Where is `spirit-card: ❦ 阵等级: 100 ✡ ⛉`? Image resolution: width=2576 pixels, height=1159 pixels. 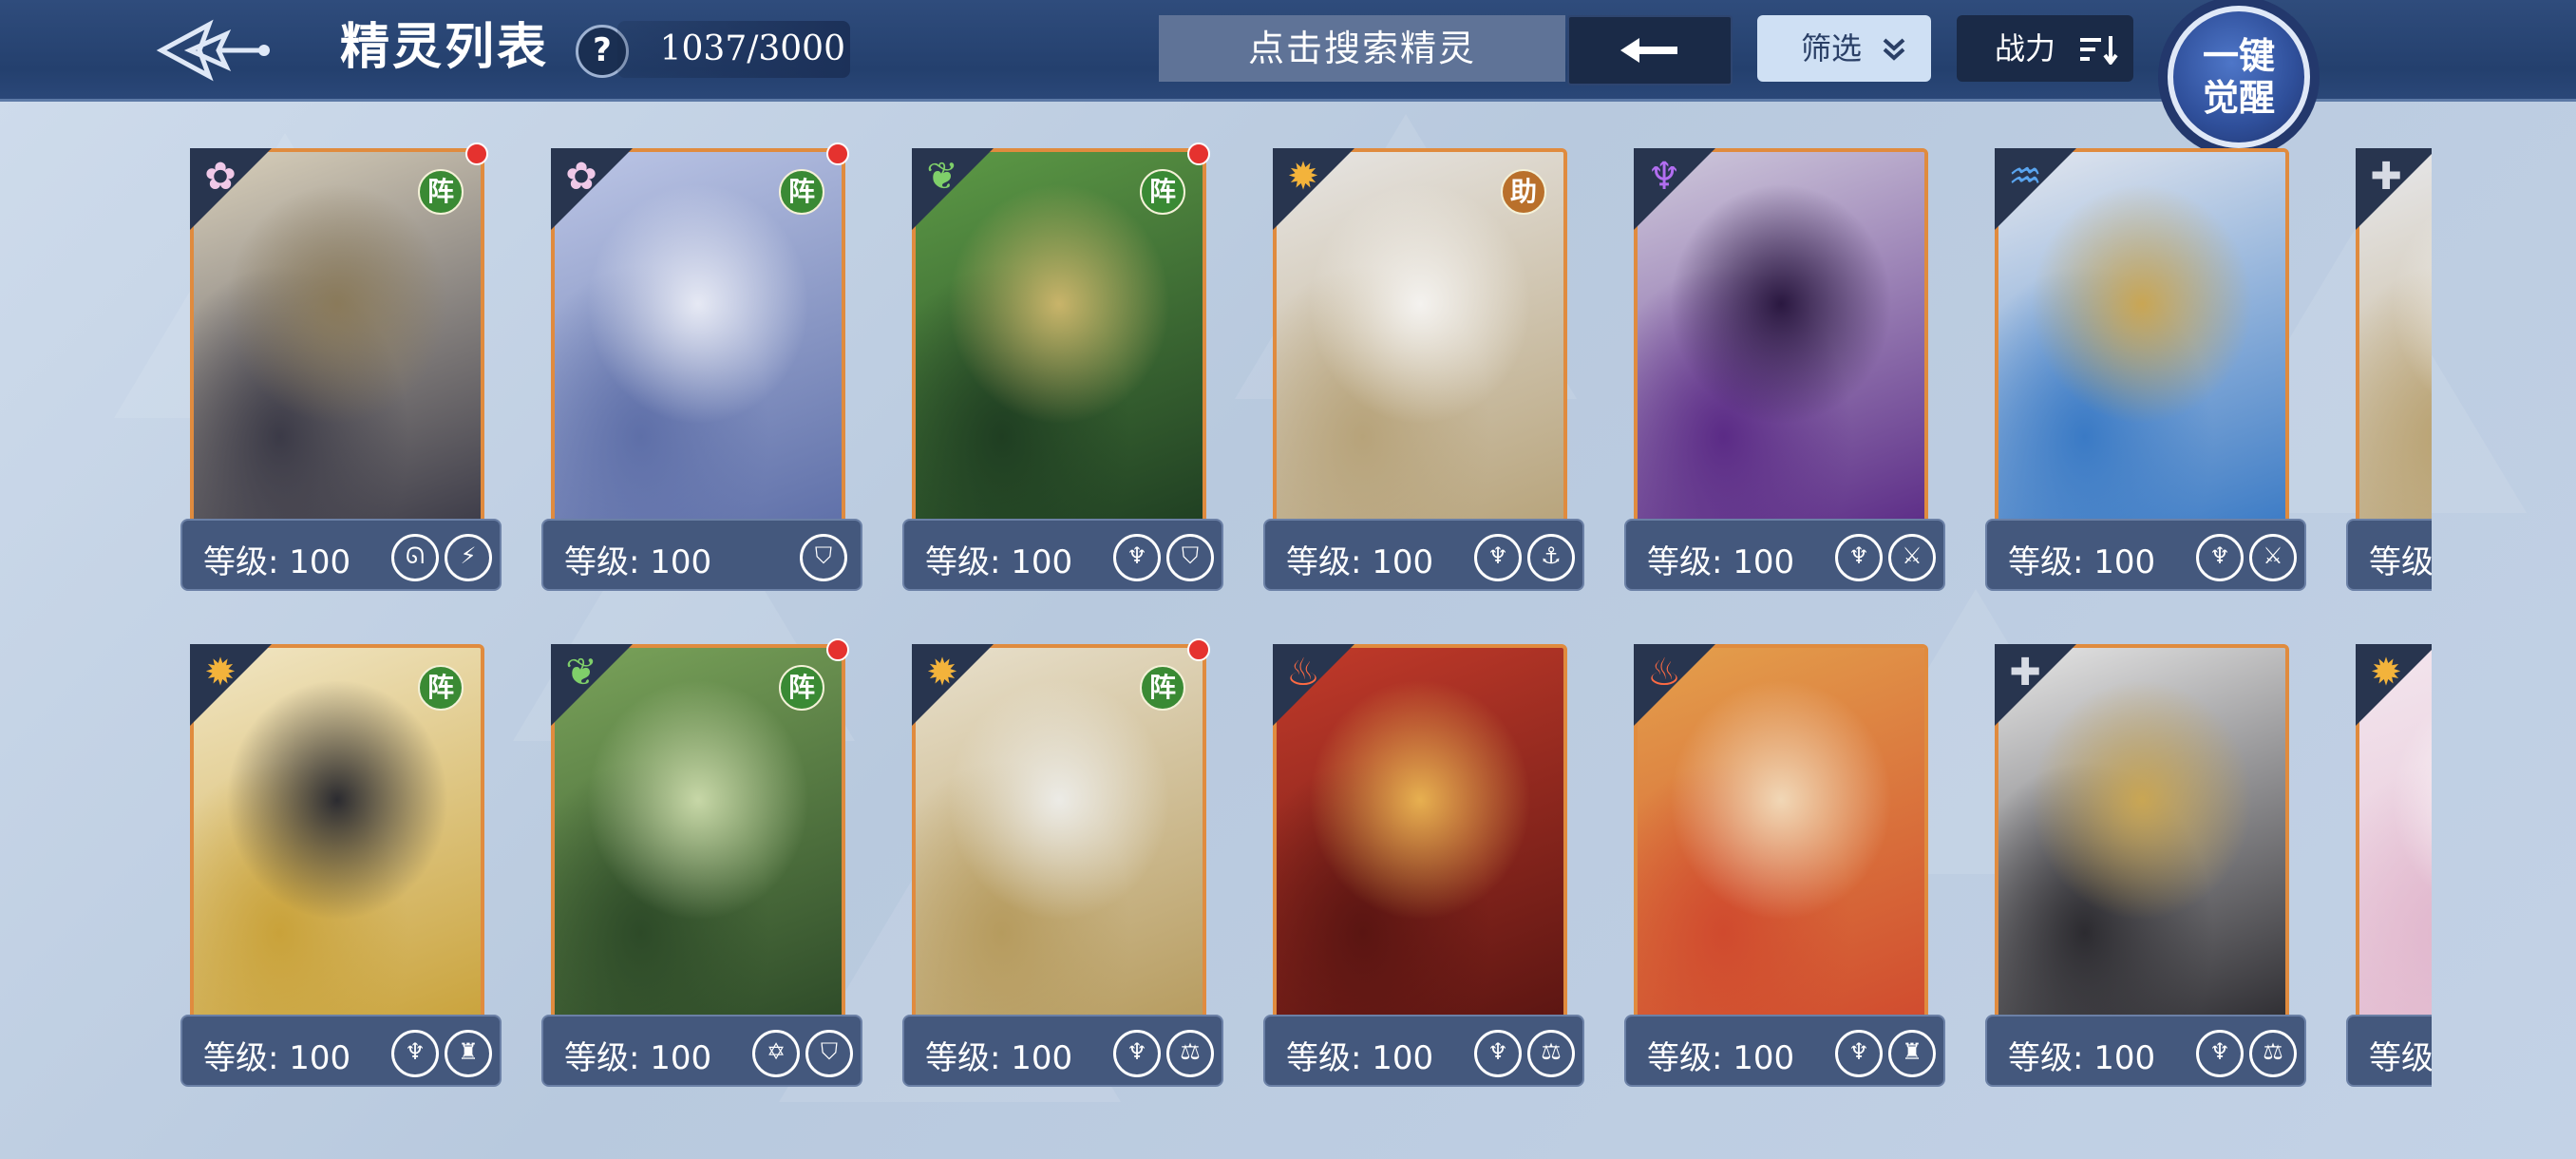
spirit-card: ❦ 阵等级: 100 ✡ ⛉ is located at coordinates (702, 869).